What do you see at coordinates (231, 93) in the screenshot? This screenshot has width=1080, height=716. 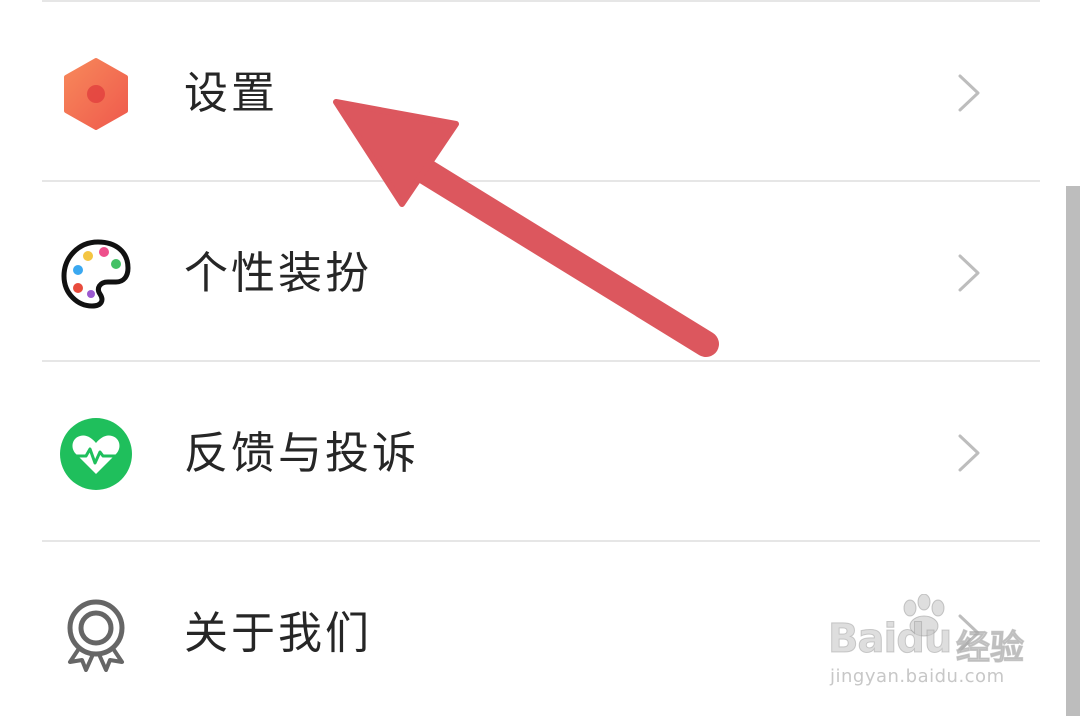 I see `menu-item-label: 设置` at bounding box center [231, 93].